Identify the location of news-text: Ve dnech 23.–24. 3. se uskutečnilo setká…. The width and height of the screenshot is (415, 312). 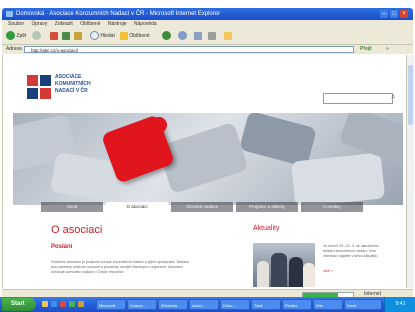
(351, 251).